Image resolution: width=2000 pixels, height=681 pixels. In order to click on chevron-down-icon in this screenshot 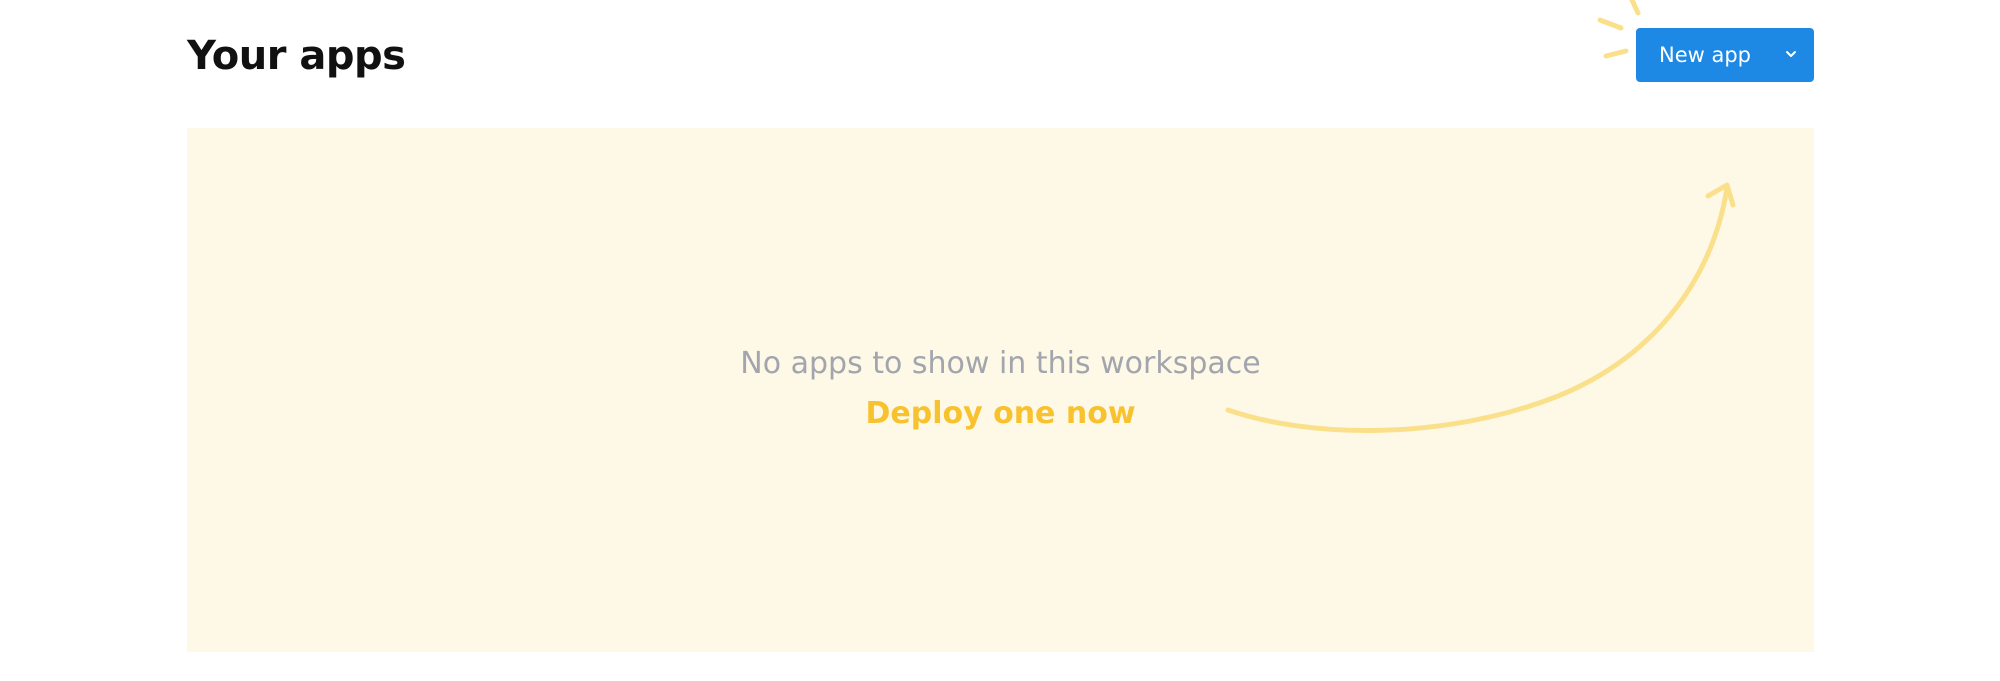, I will do `click(1791, 54)`.